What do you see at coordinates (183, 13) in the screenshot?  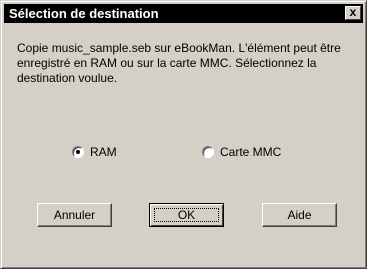 I see `title-bar: Sélection de destination x` at bounding box center [183, 13].